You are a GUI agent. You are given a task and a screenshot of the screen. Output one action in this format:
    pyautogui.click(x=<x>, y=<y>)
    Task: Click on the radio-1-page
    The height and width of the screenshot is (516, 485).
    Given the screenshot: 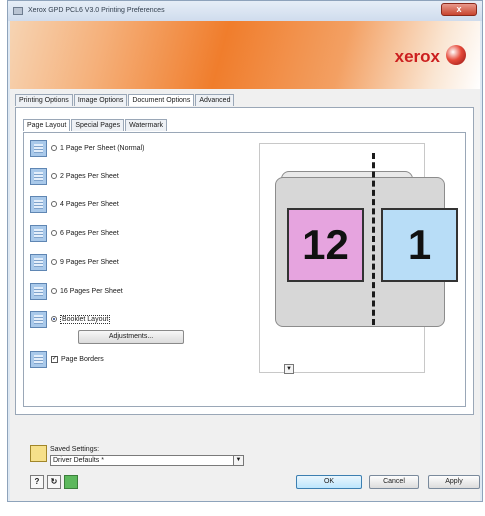 What is the action you would take?
    pyautogui.click(x=54, y=148)
    